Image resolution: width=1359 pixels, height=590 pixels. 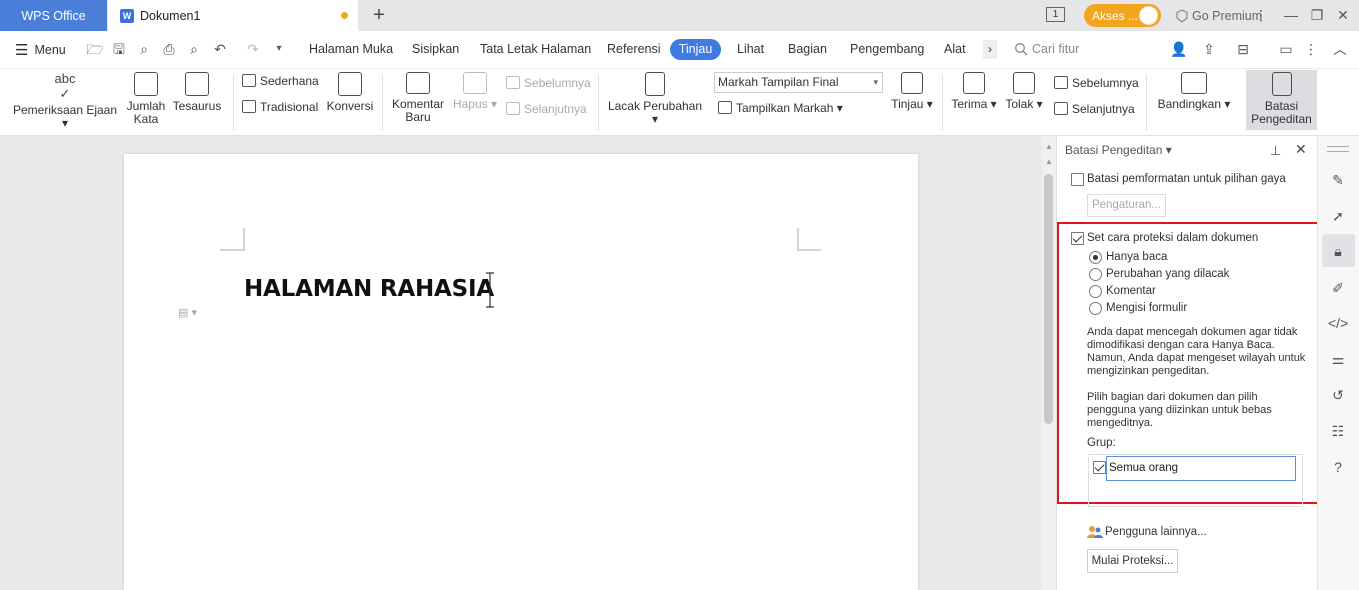 I want to click on search-feature: Cari fitur, so click(x=1046, y=49).